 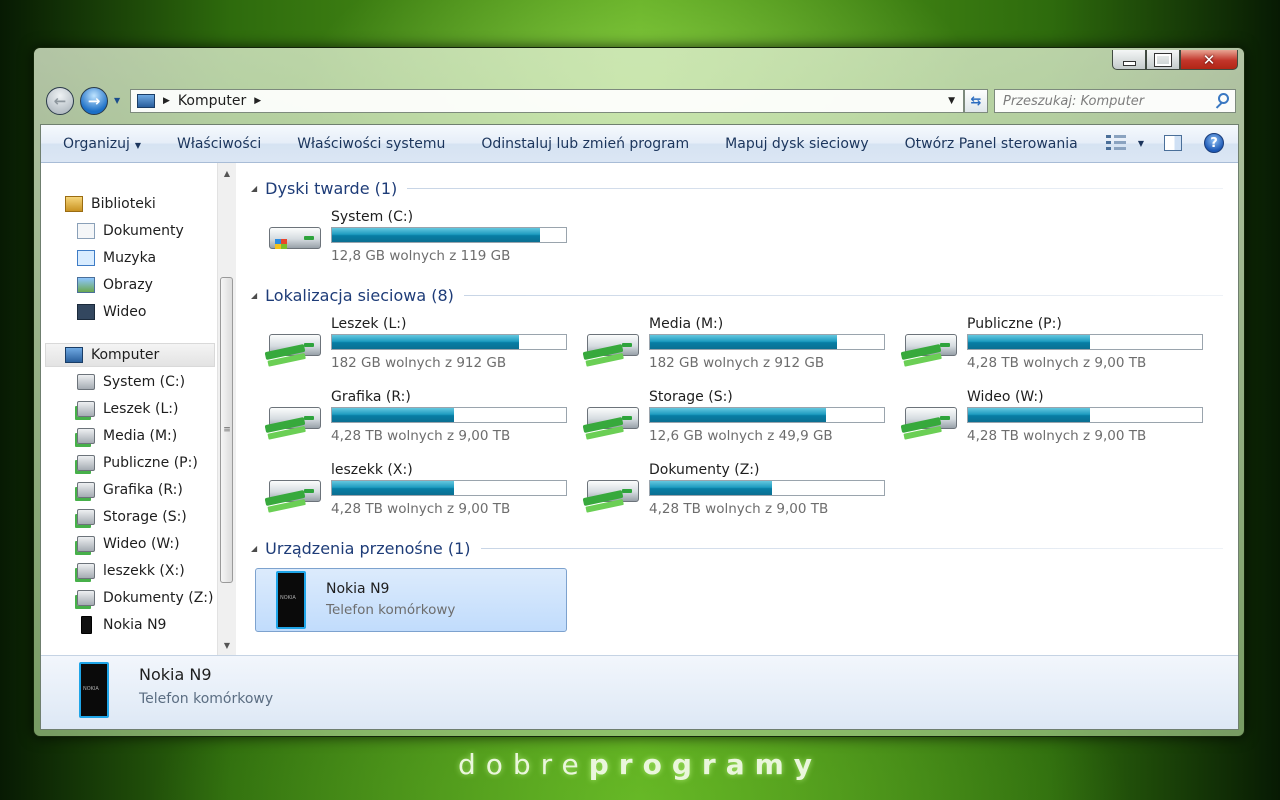 I want to click on properties-button: Właściwości, so click(x=219, y=144).